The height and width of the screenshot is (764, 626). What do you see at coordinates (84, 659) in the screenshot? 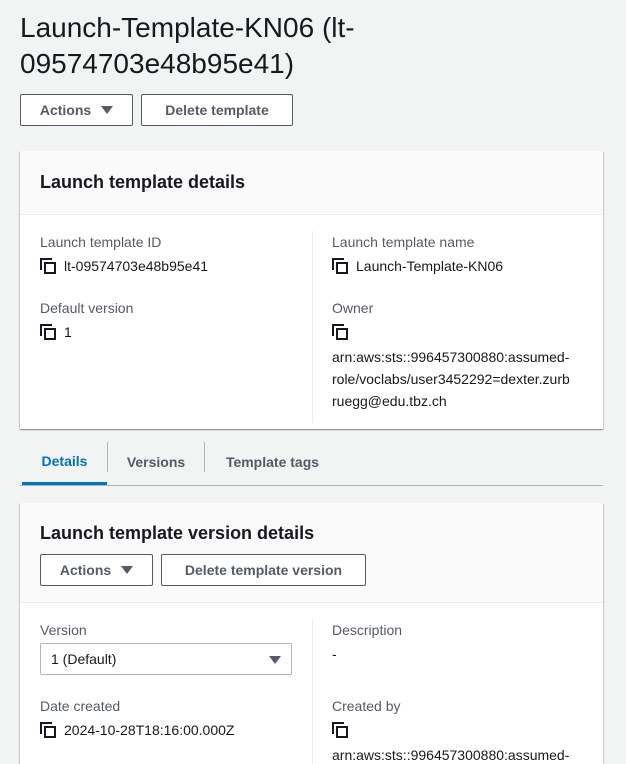
I see `version-select-value: 1 (Default)` at bounding box center [84, 659].